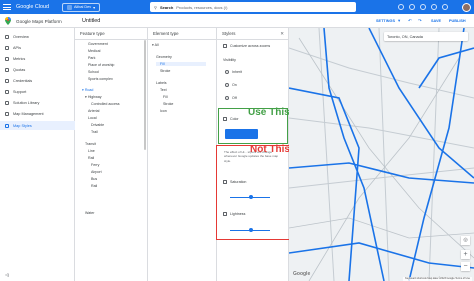  What do you see at coordinates (90, 144) in the screenshot?
I see `feature-item: Transit` at bounding box center [90, 144].